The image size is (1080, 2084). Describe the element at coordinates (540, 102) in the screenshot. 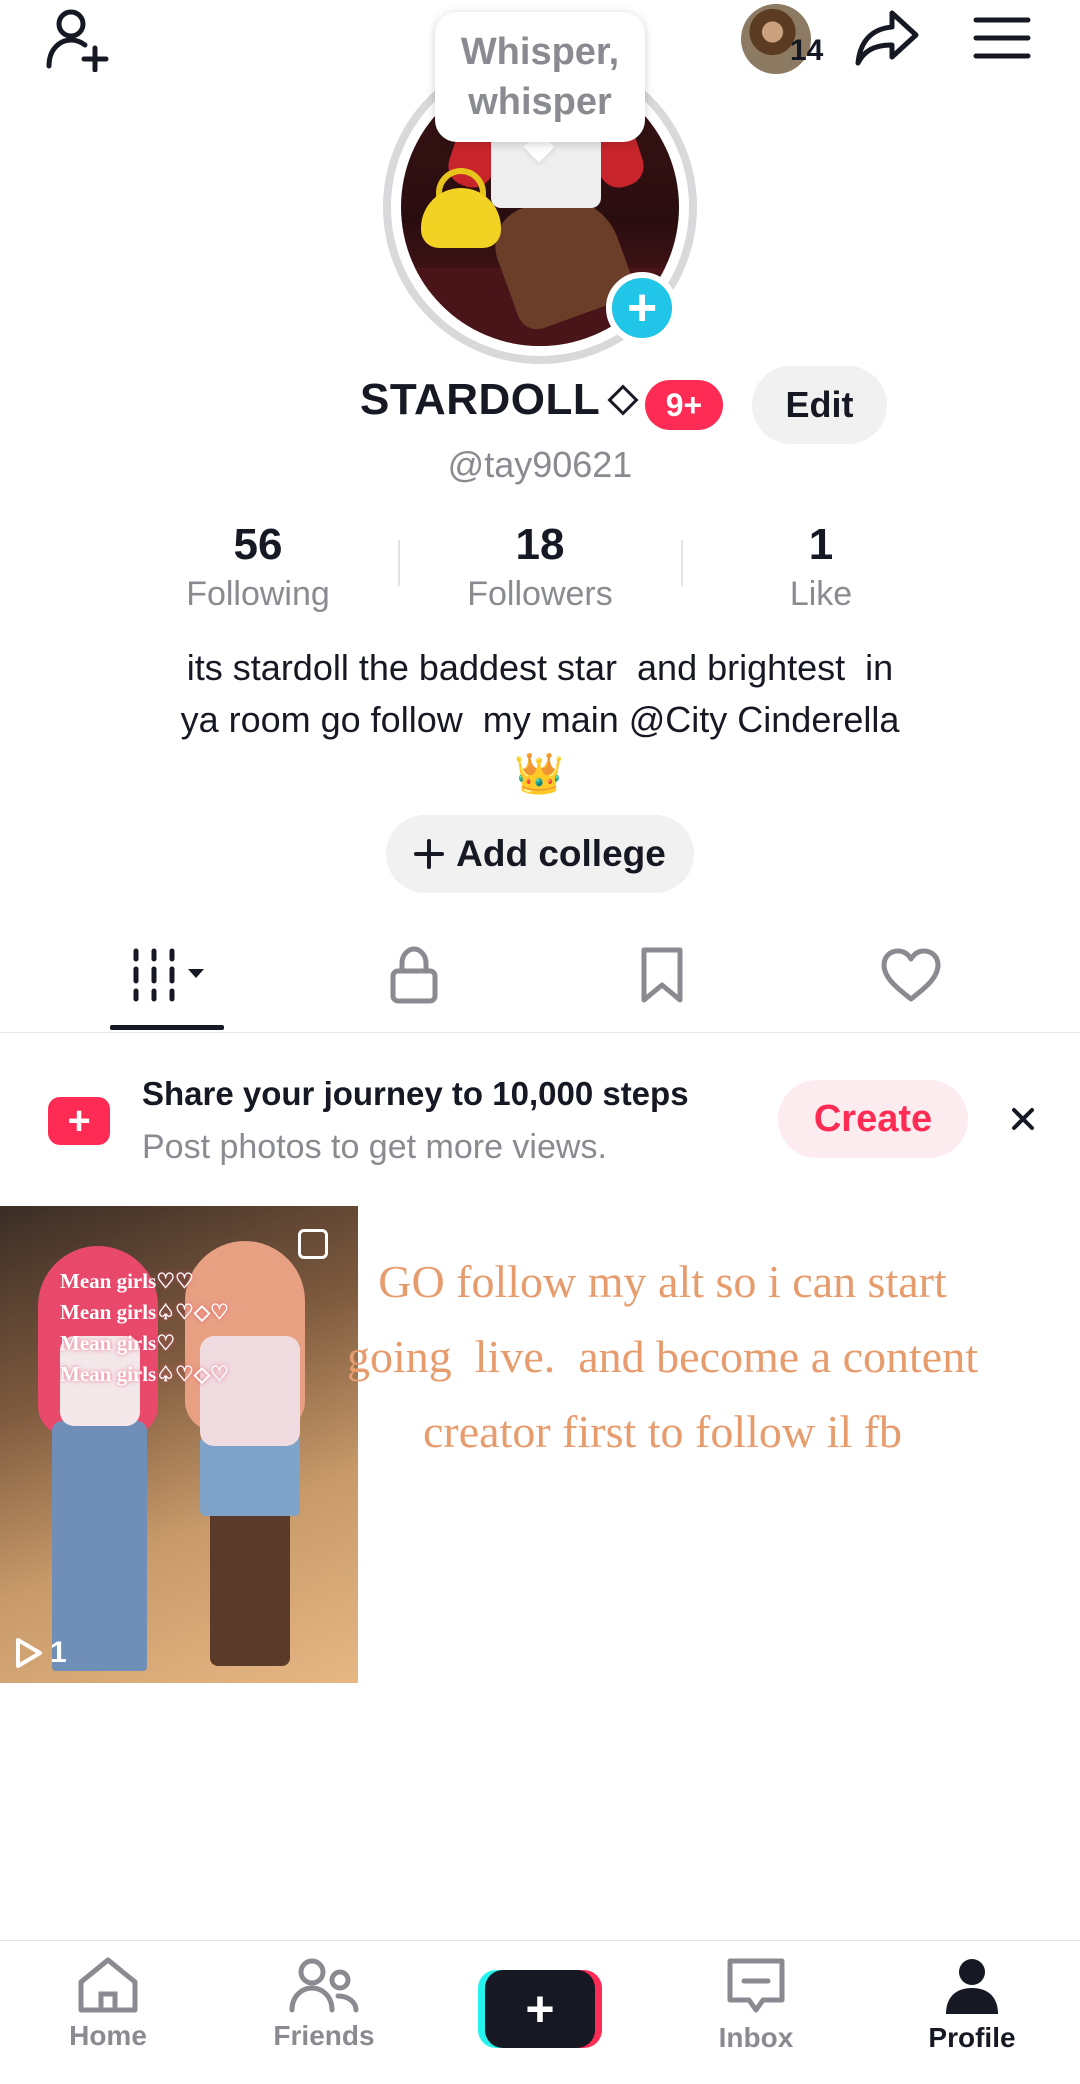

I see `whisper-line-2: whisper` at that location.